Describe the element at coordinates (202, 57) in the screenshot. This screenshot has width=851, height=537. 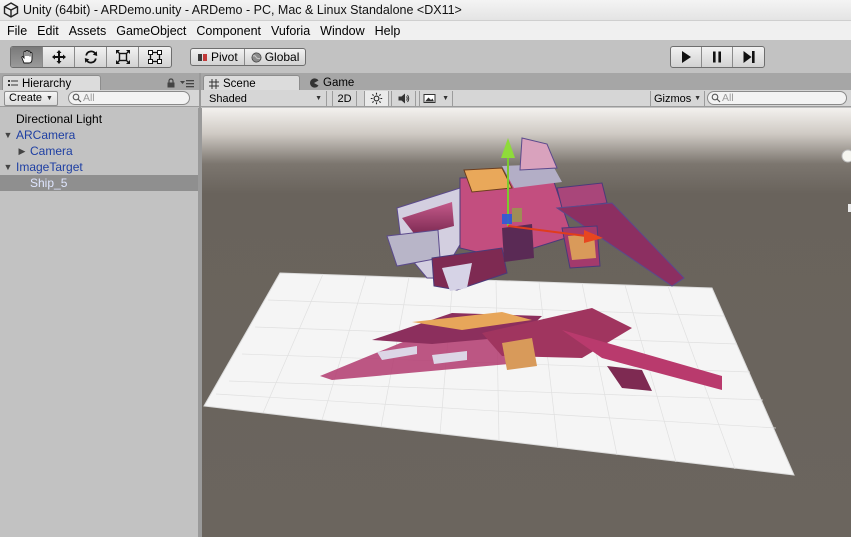
I see `pivot-icon` at that location.